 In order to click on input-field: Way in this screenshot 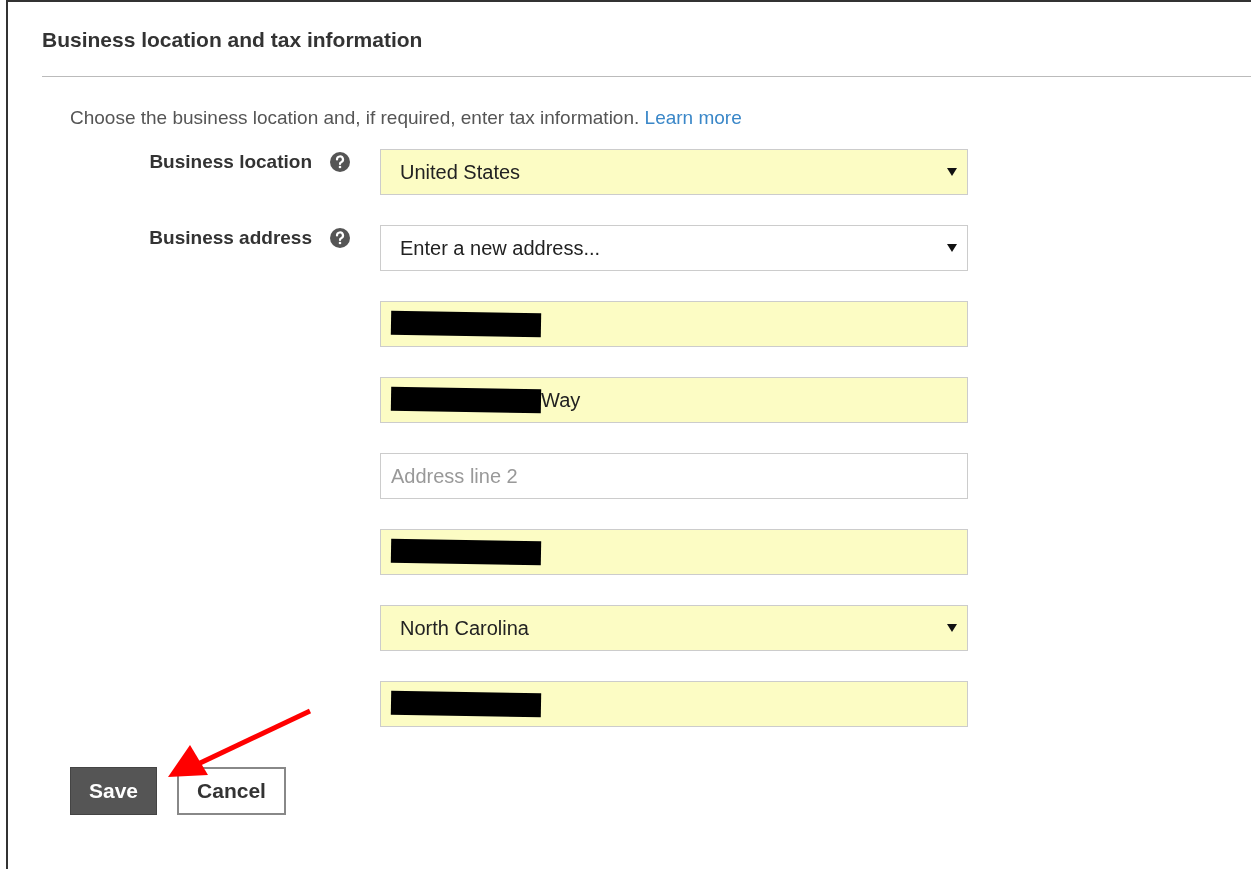, I will do `click(674, 400)`.